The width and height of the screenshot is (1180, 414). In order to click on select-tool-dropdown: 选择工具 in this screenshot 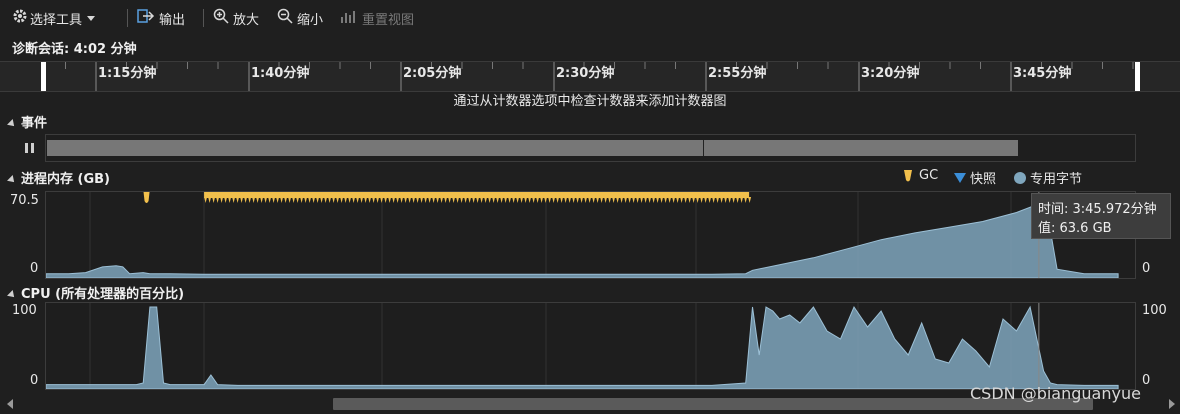, I will do `click(54, 18)`.